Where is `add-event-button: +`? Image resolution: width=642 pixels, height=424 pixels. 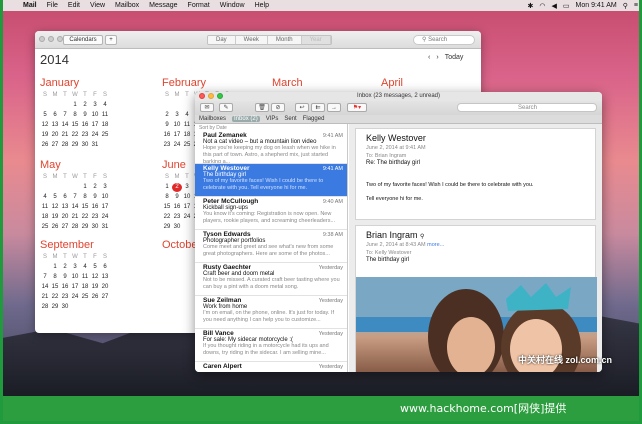
add-event-button: + is located at coordinates (111, 40).